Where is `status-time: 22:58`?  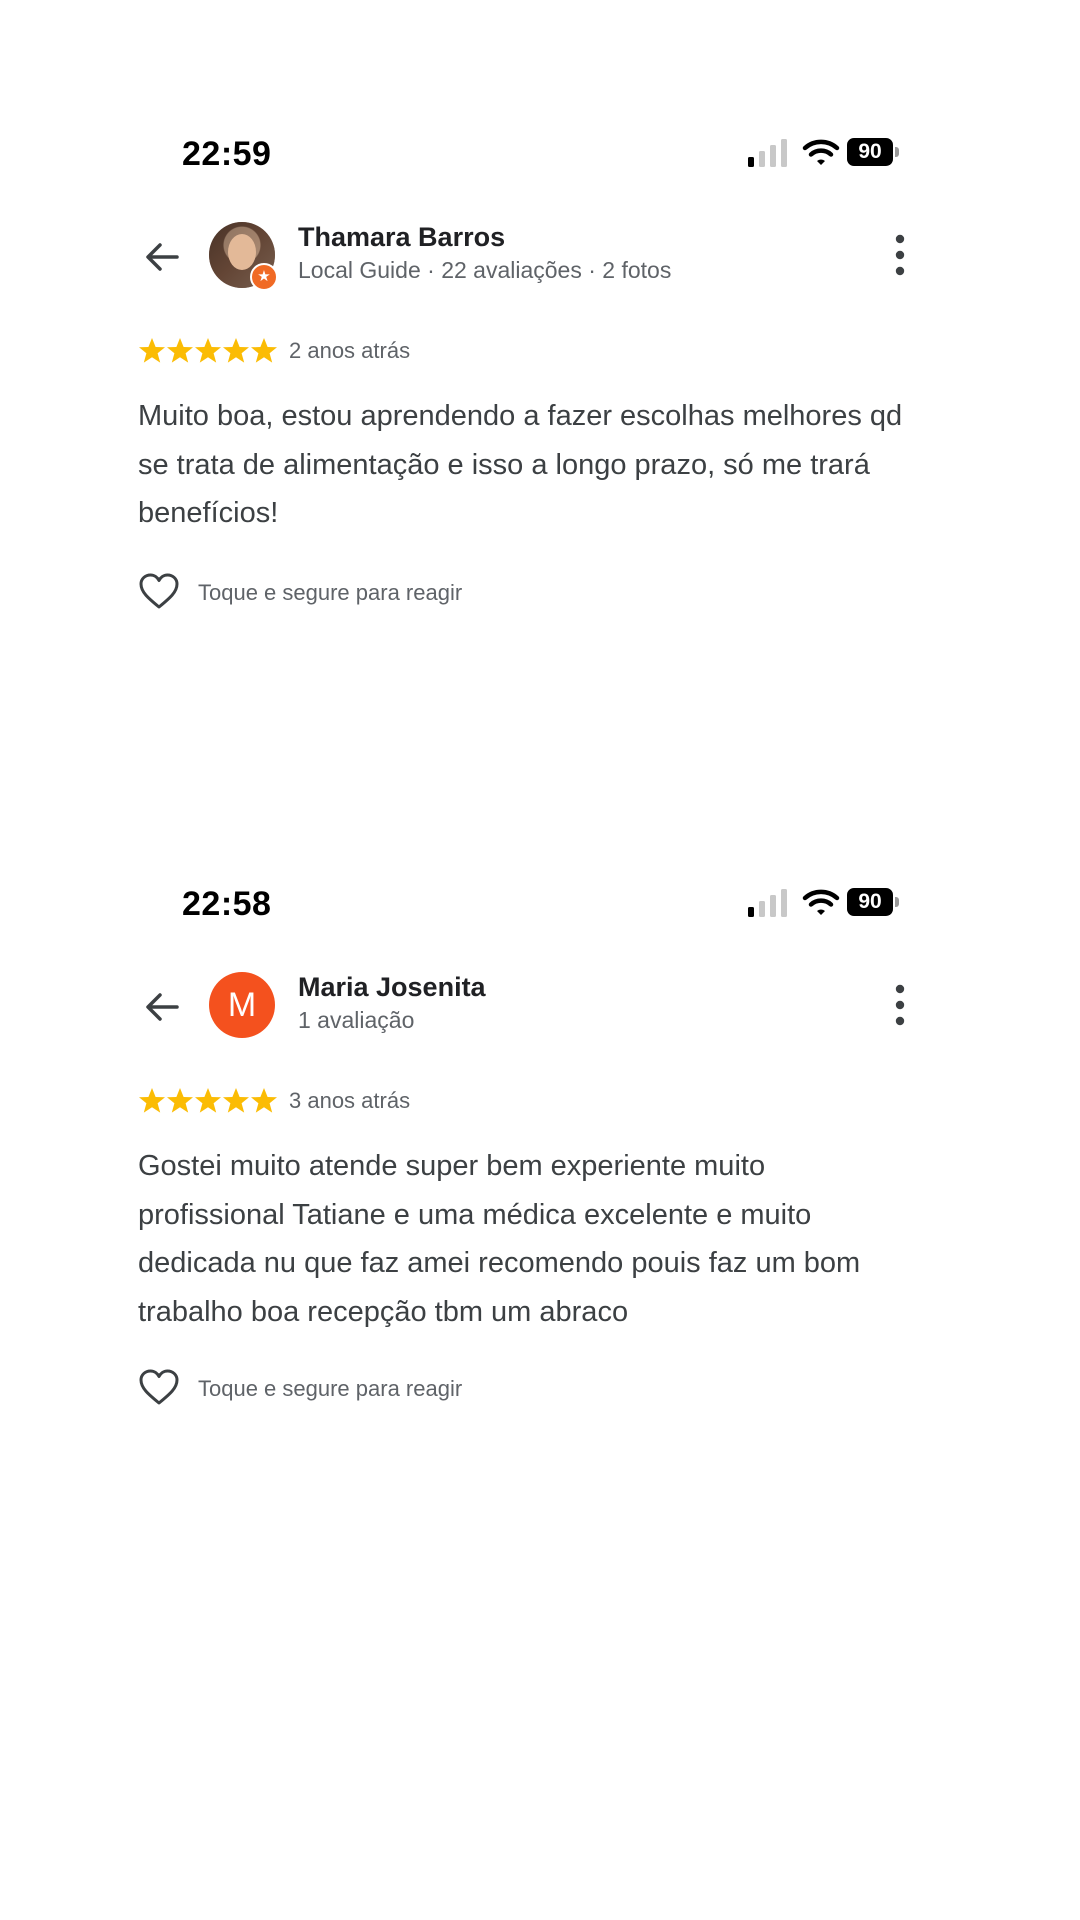
status-time: 22:58 is located at coordinates (227, 904).